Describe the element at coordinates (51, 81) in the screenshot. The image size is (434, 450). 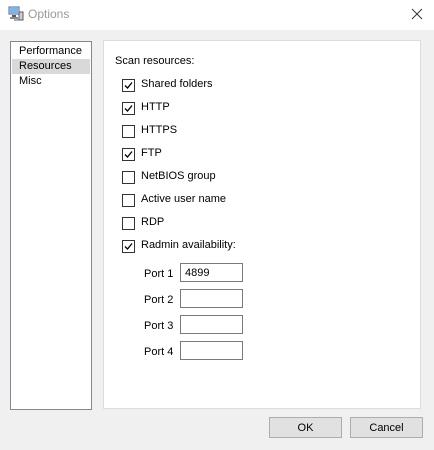
I see `nav-item-misc: Misc` at that location.